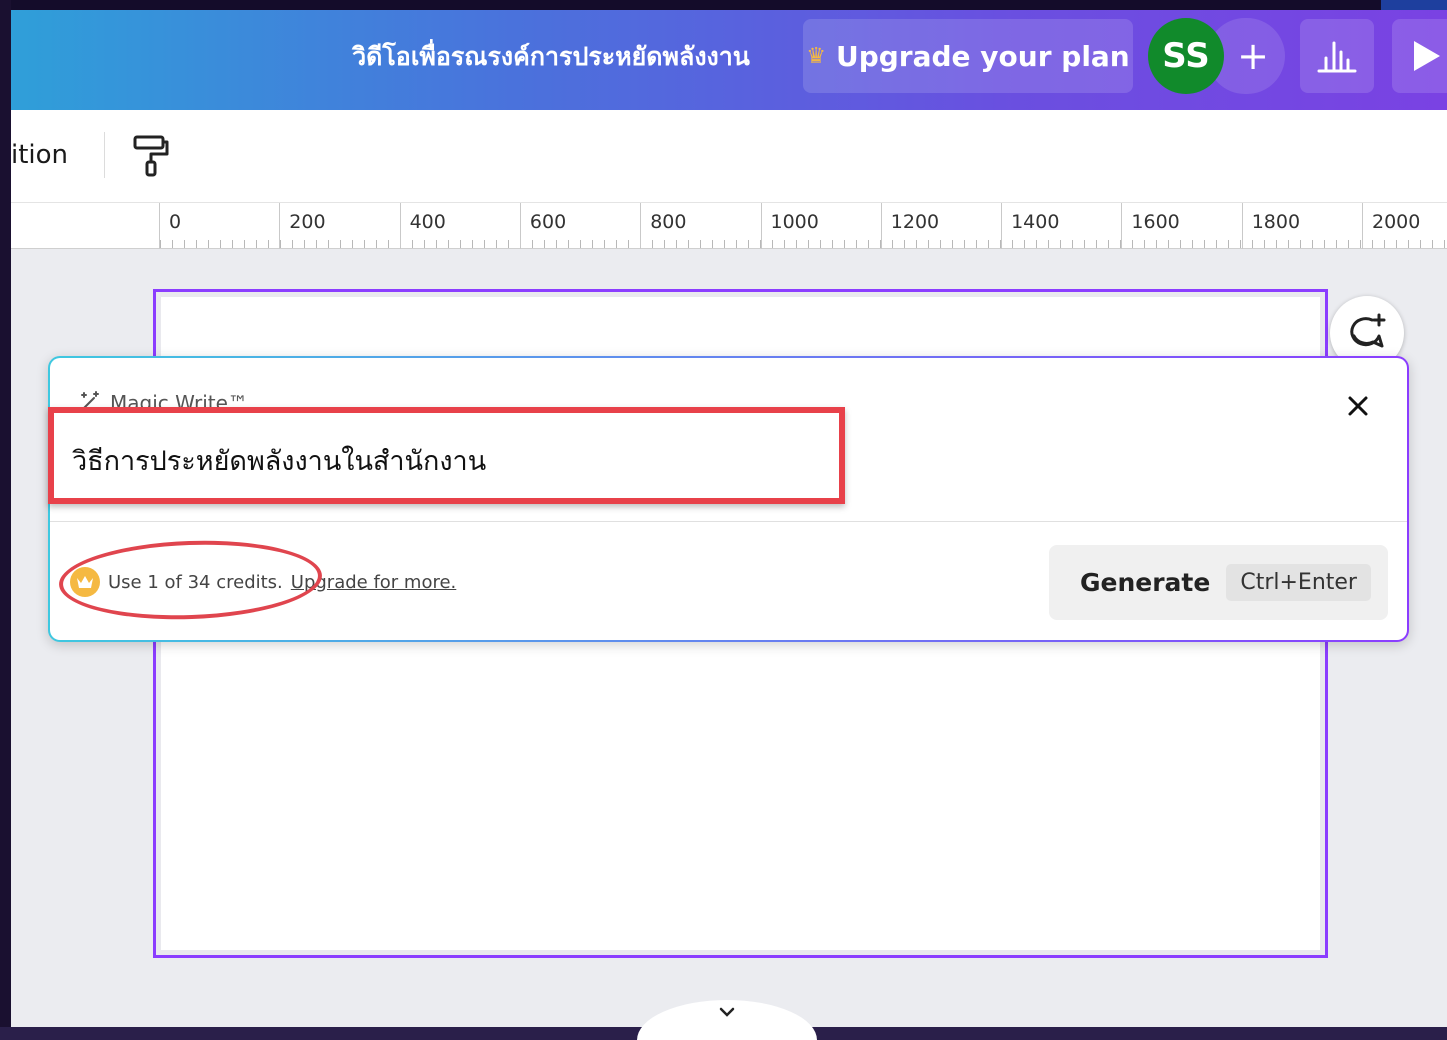 The height and width of the screenshot is (1040, 1447). I want to click on window-frame-left, so click(5, 513).